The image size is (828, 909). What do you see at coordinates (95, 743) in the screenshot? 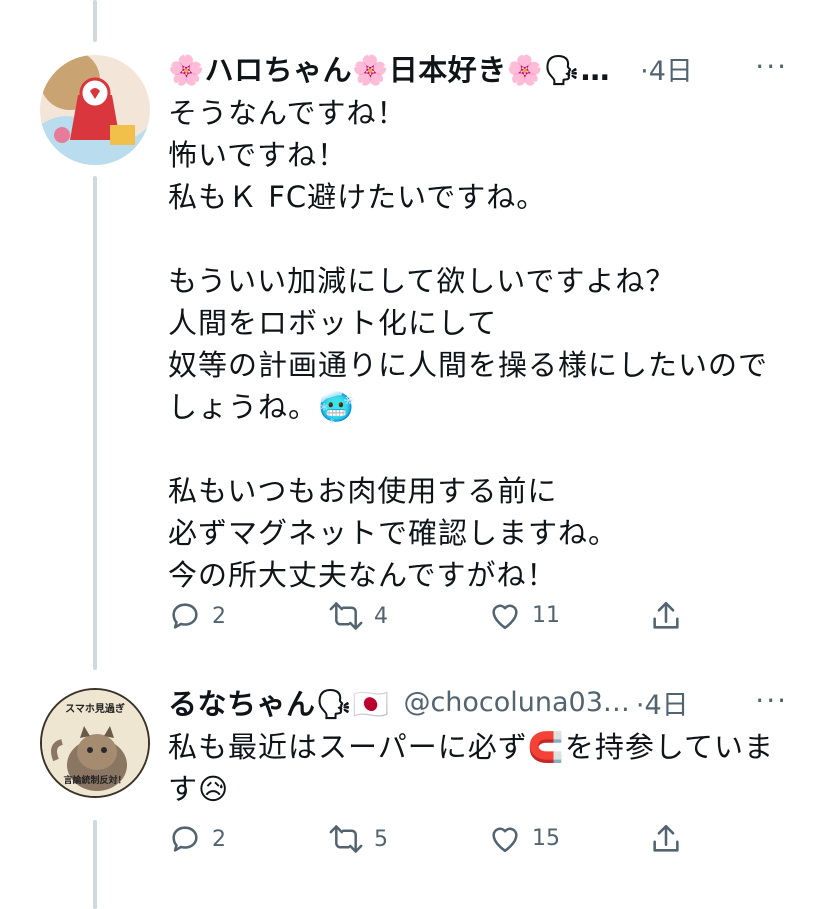
I see `avatar: スマホ見過ぎ 言論統制反対！` at bounding box center [95, 743].